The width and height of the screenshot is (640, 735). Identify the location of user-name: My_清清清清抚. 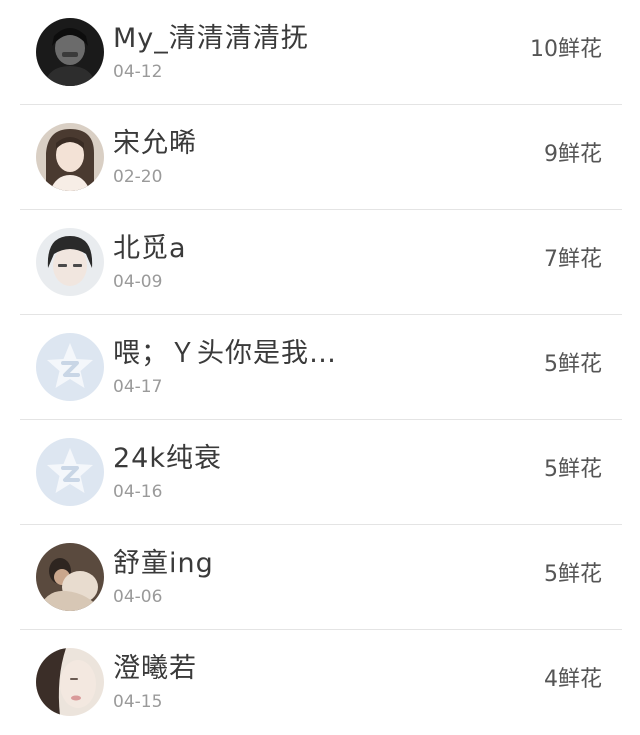
(211, 38).